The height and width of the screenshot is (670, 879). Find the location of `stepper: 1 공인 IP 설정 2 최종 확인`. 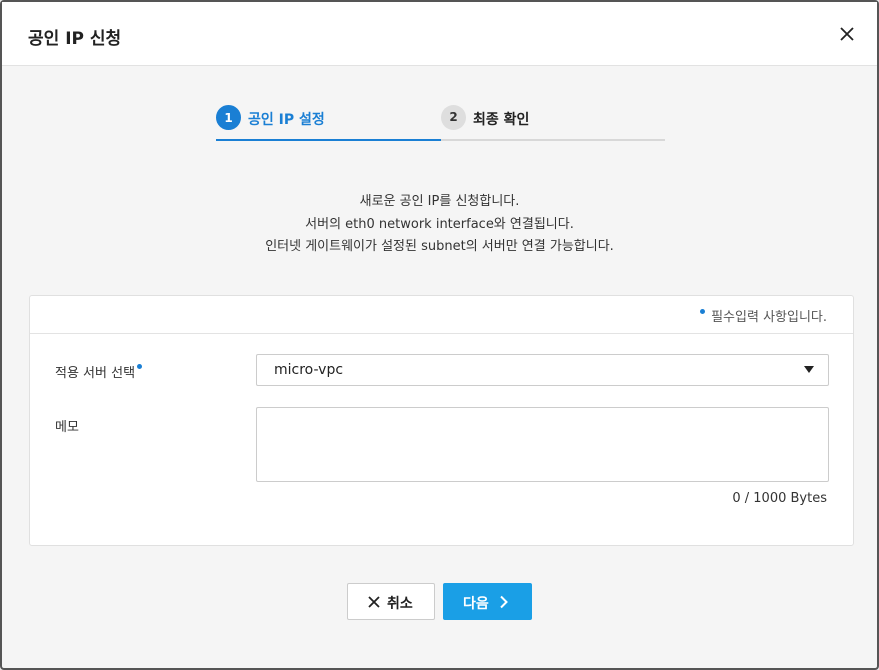

stepper: 1 공인 IP 설정 2 최종 확인 is located at coordinates (440, 122).